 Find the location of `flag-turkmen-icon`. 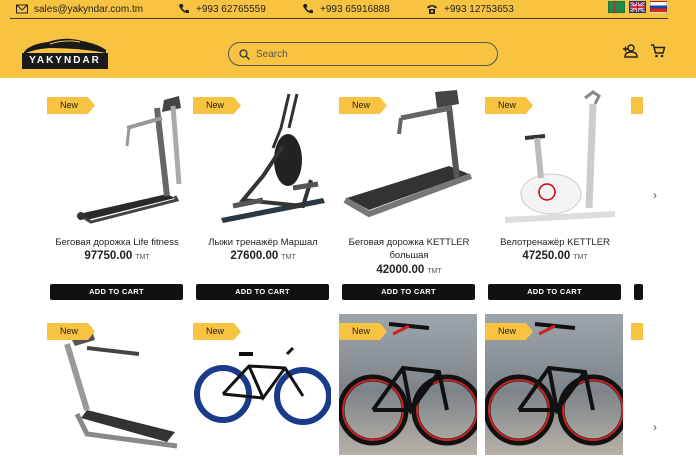

flag-turkmen-icon is located at coordinates (616, 7).